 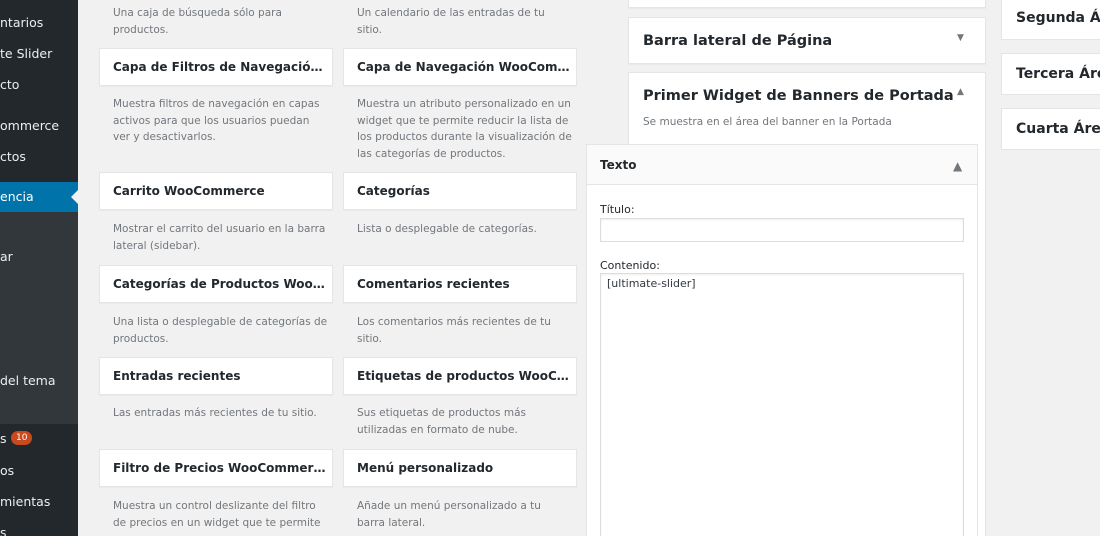 What do you see at coordinates (177, 376) in the screenshot?
I see `widget-title-label: Entradas recientes` at bounding box center [177, 376].